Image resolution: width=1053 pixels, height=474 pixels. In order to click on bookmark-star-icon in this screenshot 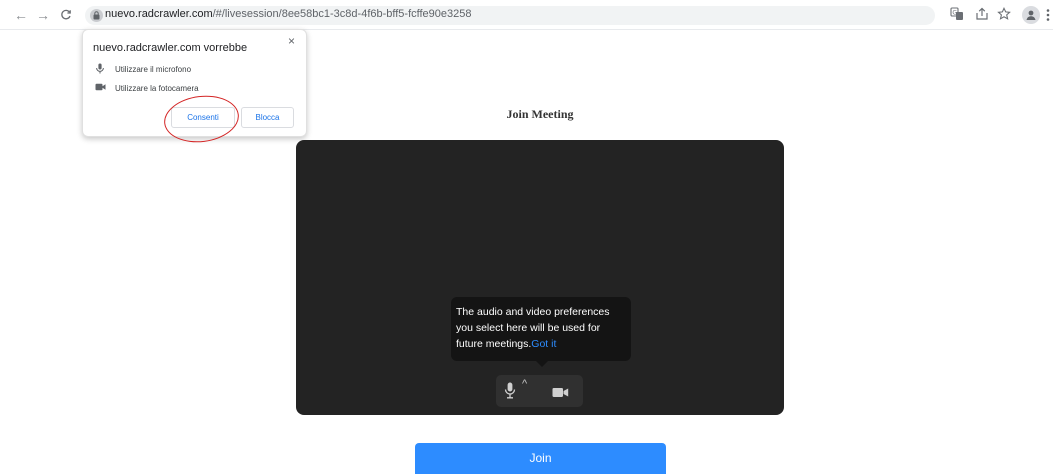, I will do `click(1005, 14)`.